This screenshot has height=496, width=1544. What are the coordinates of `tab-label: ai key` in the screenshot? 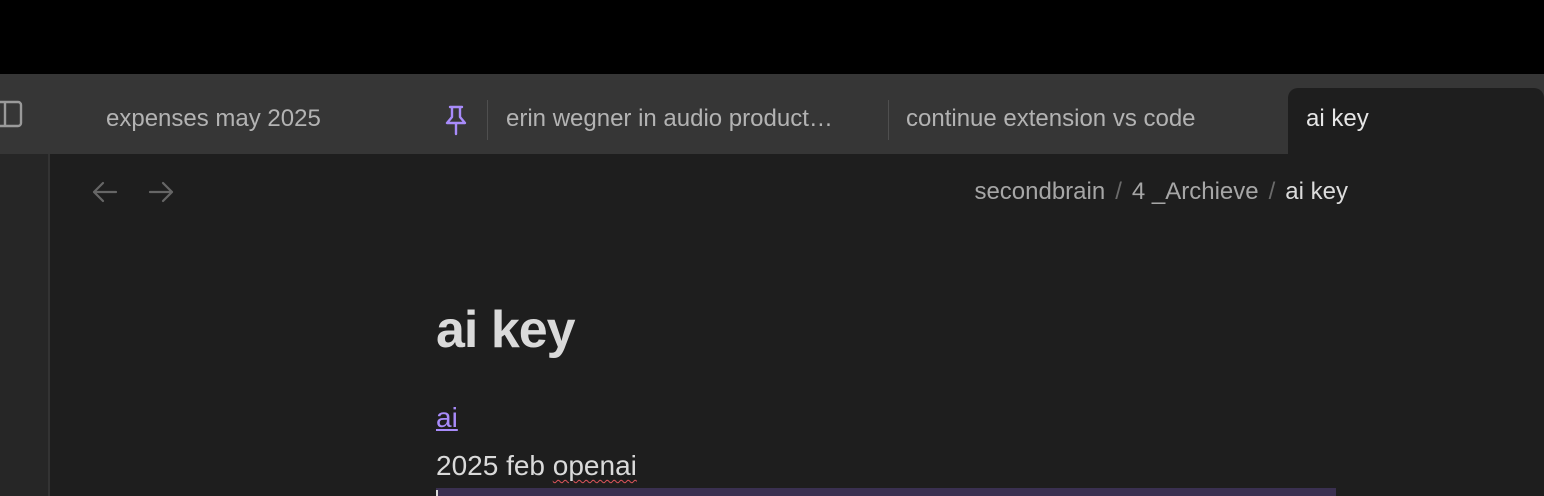 It's located at (1337, 118).